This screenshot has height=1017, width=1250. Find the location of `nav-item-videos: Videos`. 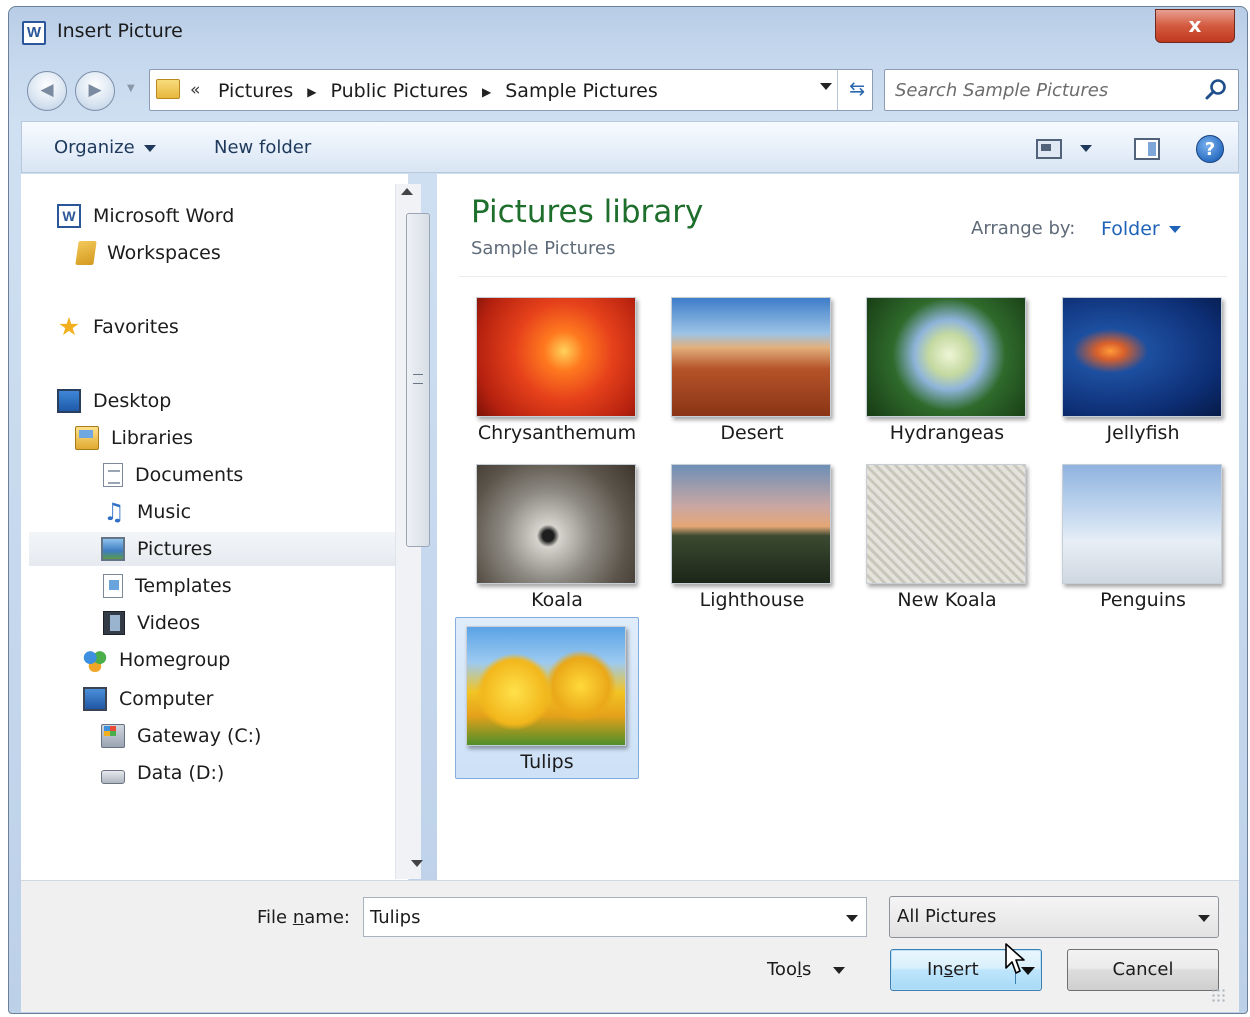

nav-item-videos: Videos is located at coordinates (151, 623).